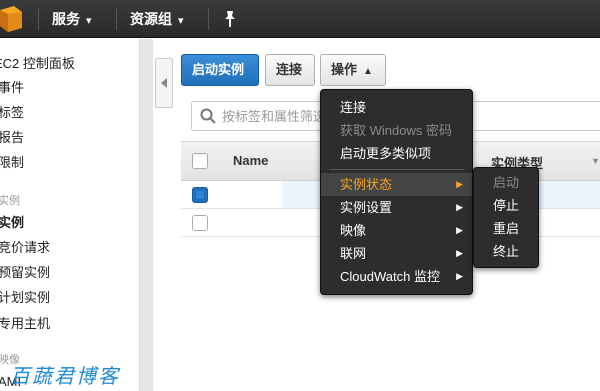 Image resolution: width=600 pixels, height=391 pixels. What do you see at coordinates (65, 376) in the screenshot?
I see `watermark-text: 百蔬君博客` at bounding box center [65, 376].